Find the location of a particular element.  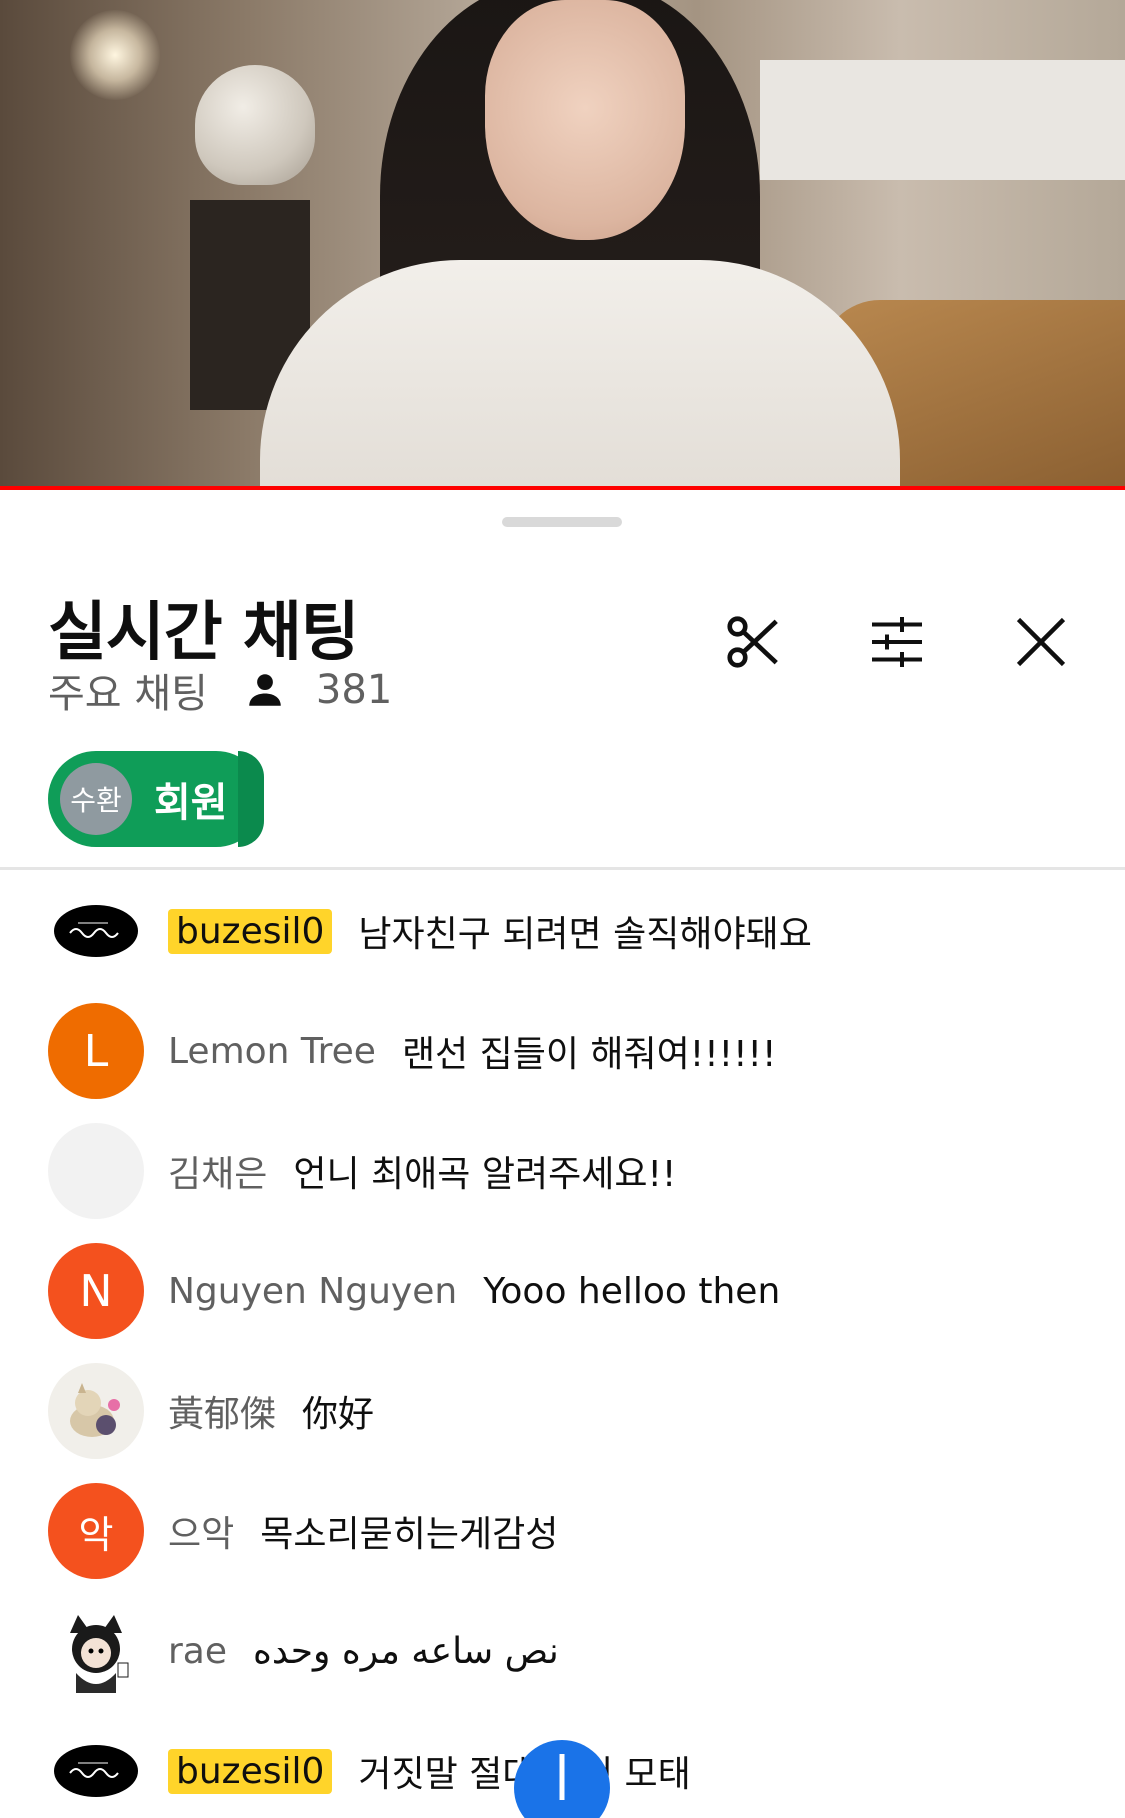

message-text: 남자친구 되려면 솔직해야돼요 is located at coordinates (585, 934).